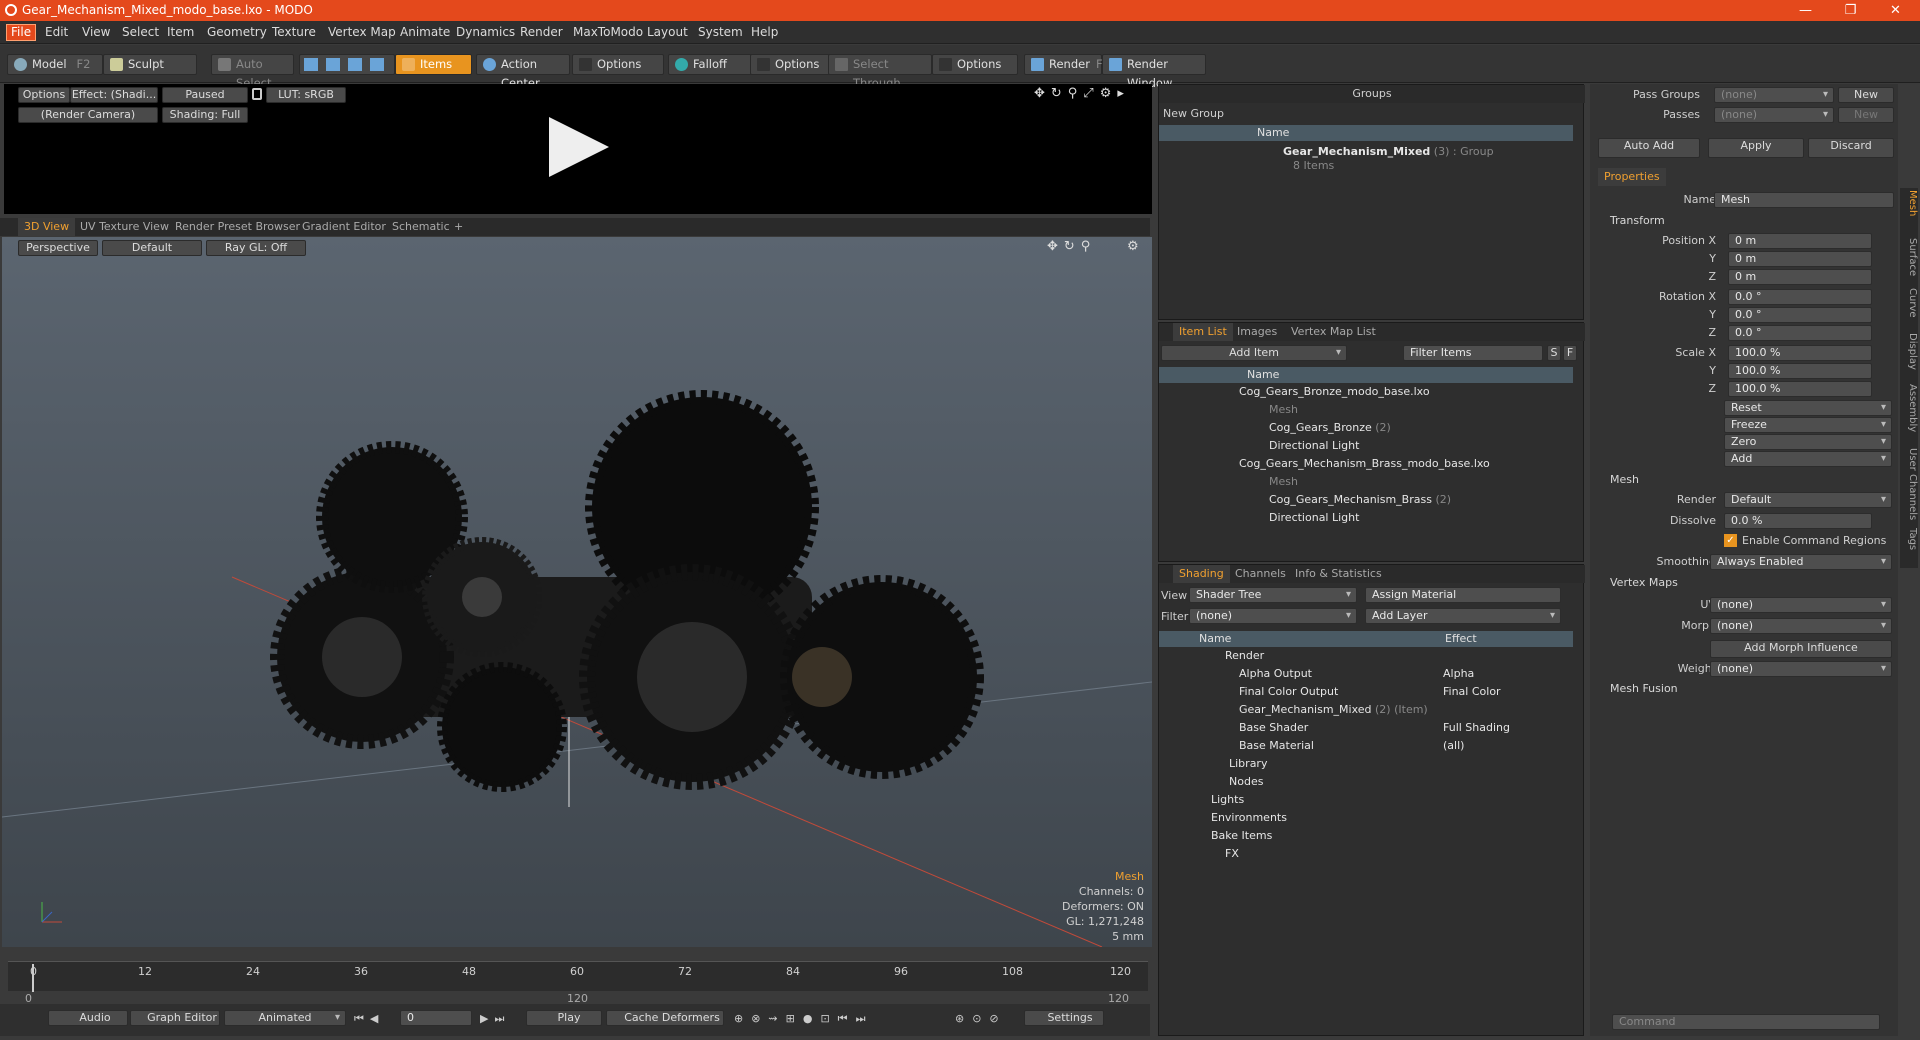 The image size is (1920, 1040). I want to click on position-x-field: 0 m, so click(1800, 241).